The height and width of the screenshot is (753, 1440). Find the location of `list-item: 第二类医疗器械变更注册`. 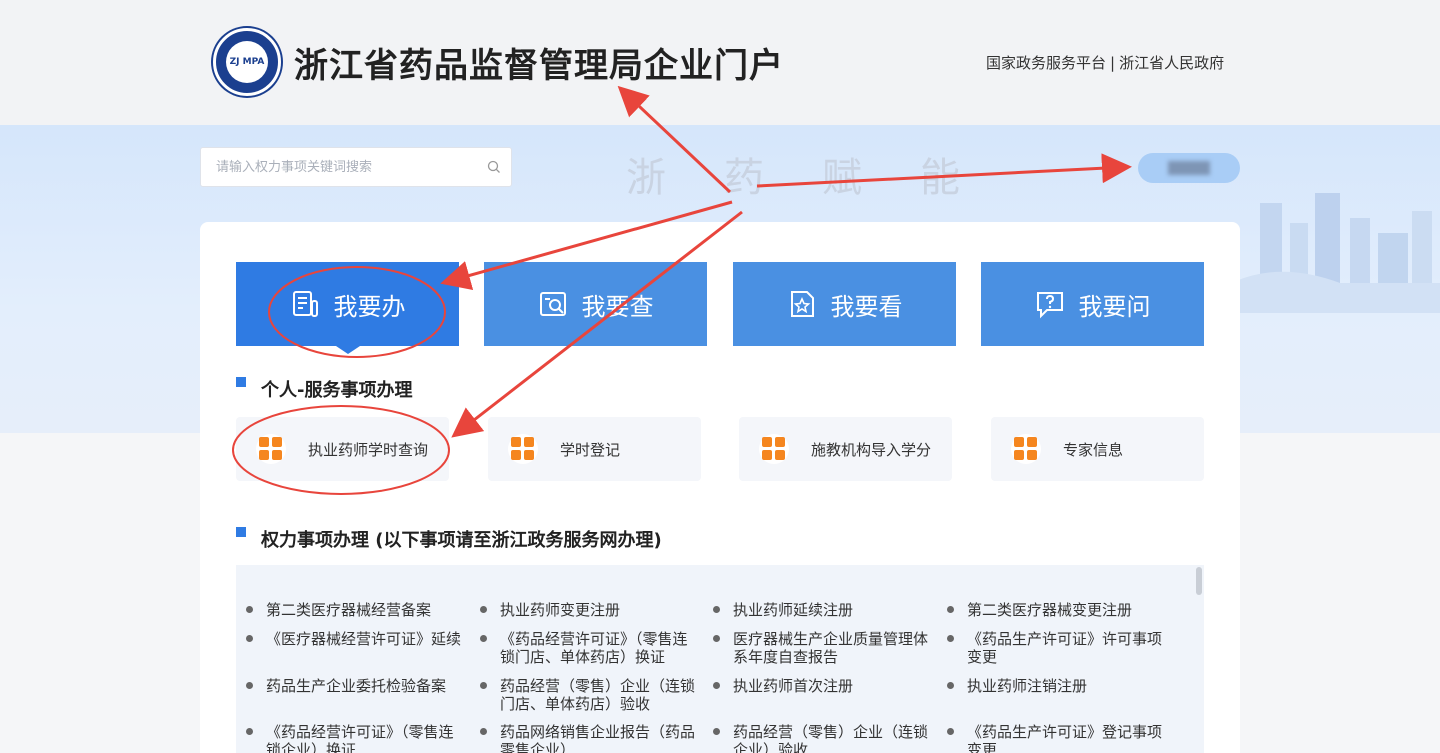

list-item: 第二类医疗器械变更注册 is located at coordinates (1057, 610).